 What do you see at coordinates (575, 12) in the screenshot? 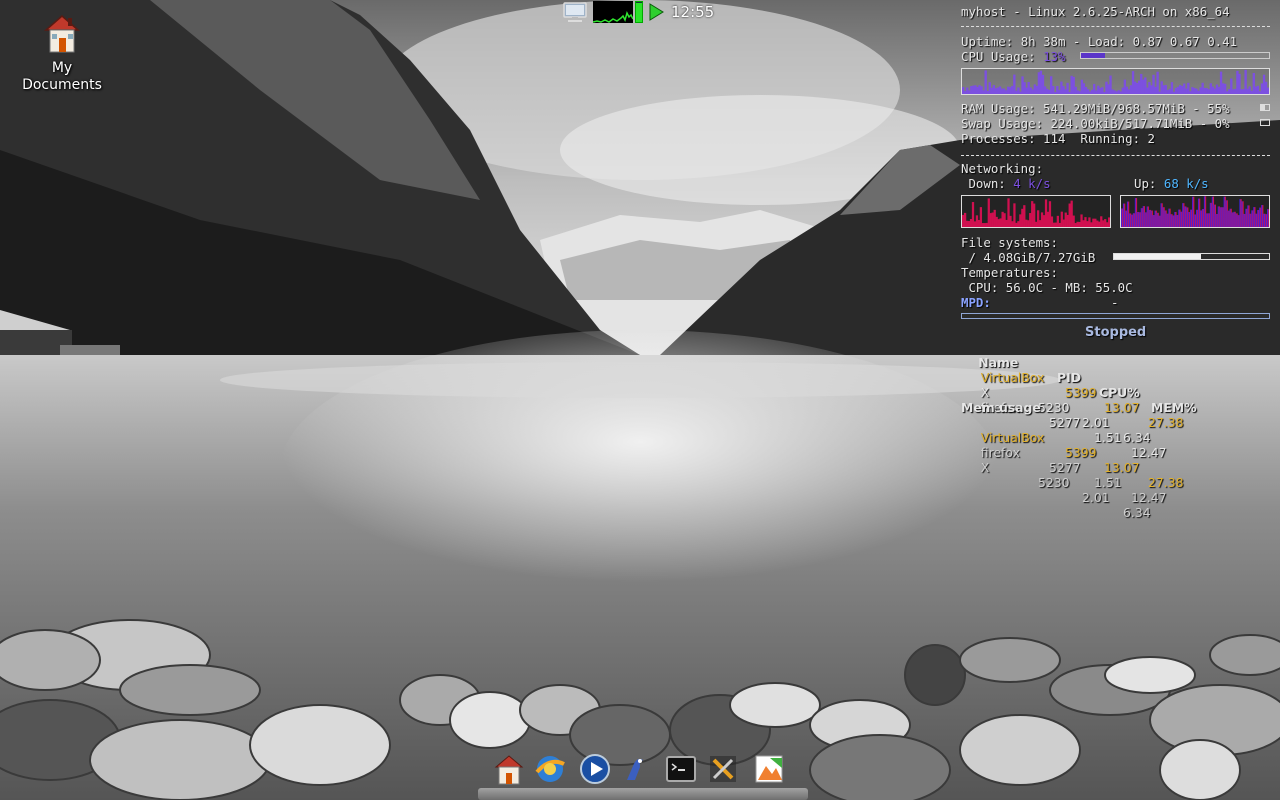
I see `monitor-icon` at bounding box center [575, 12].